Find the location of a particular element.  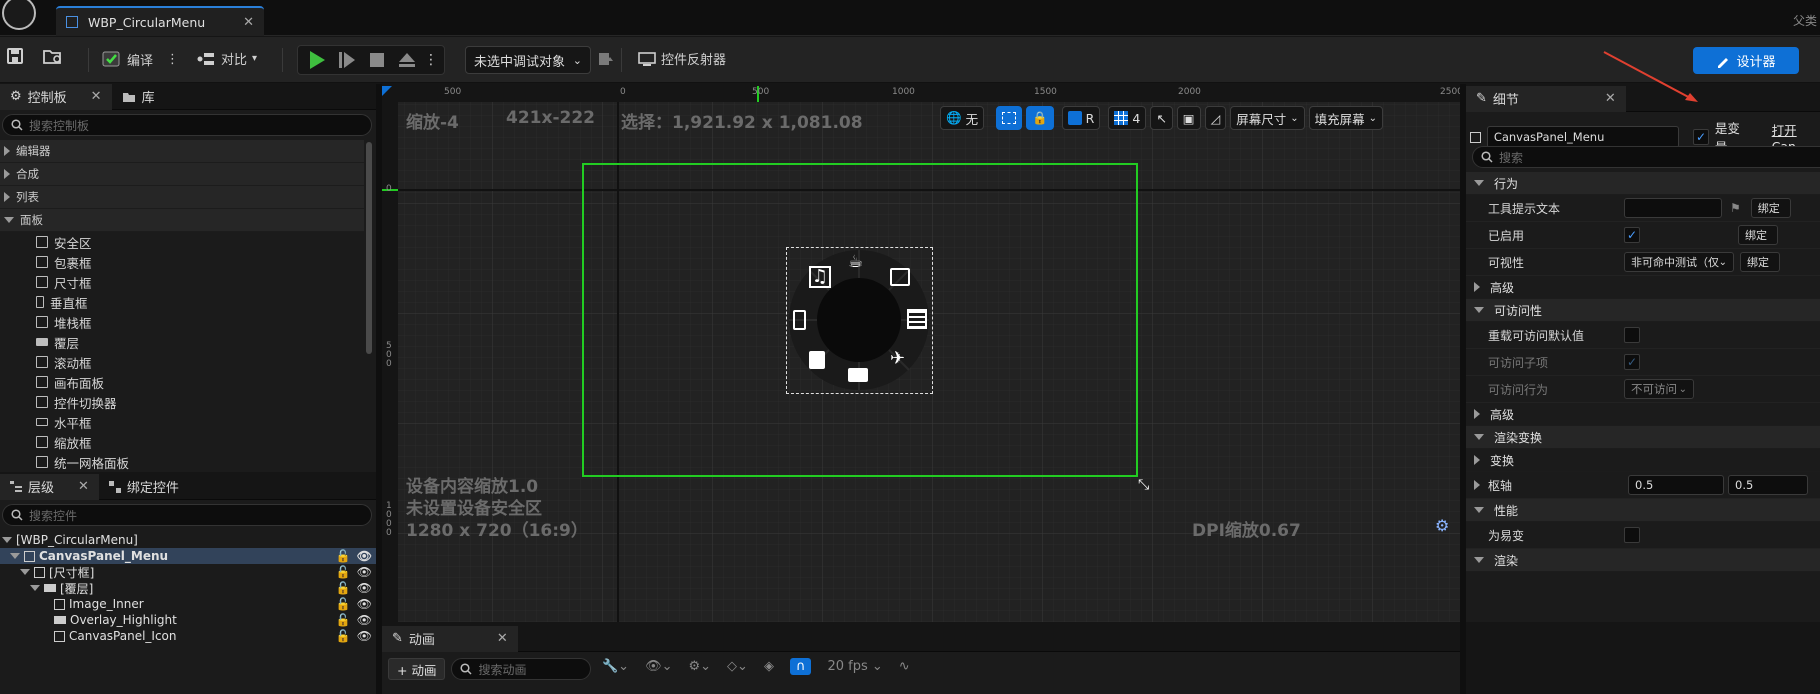

stop-icon is located at coordinates (377, 60).